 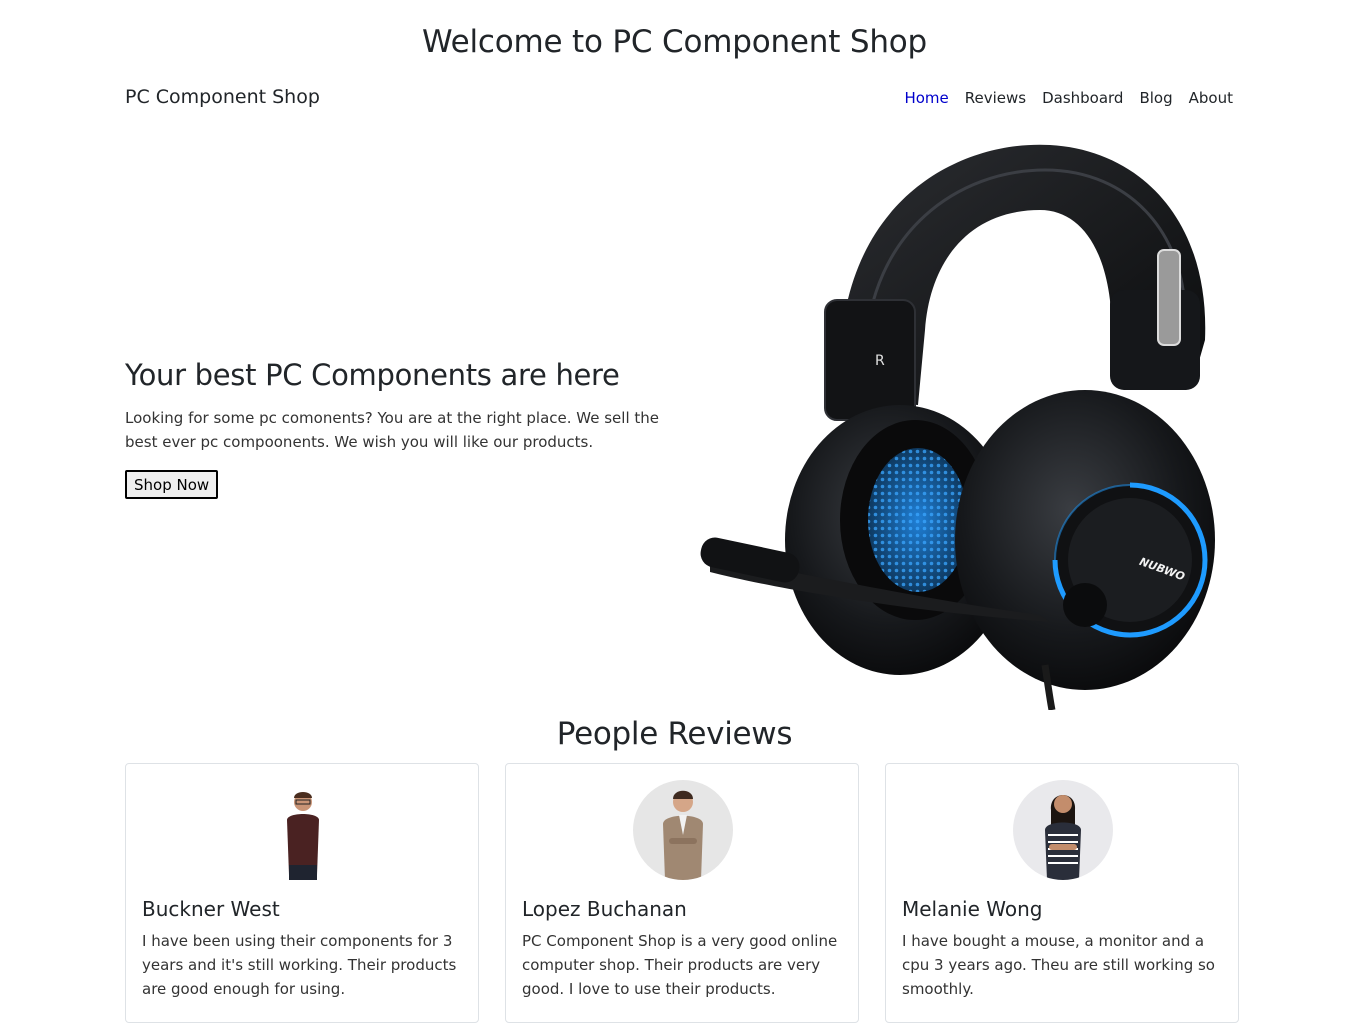 I want to click on reviews-heading: People Reviews, so click(x=674, y=734).